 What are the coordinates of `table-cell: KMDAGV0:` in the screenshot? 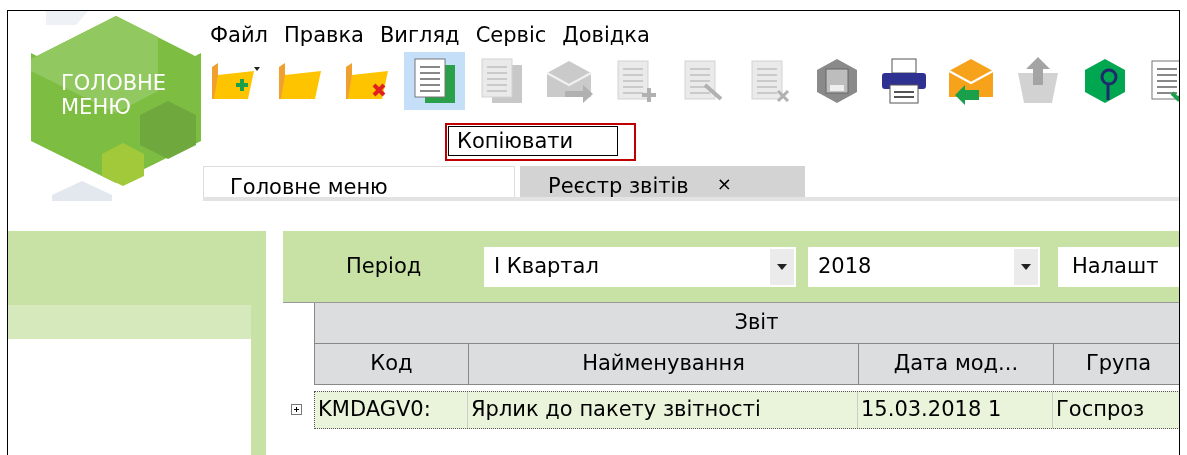 It's located at (391, 410).